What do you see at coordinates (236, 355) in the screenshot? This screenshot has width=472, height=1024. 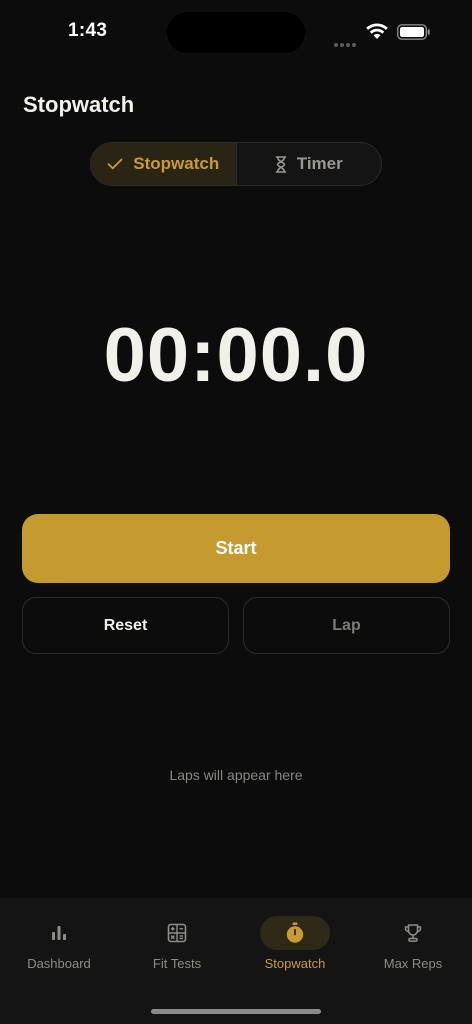 I see `elapsed-time-display: 00:00.0` at bounding box center [236, 355].